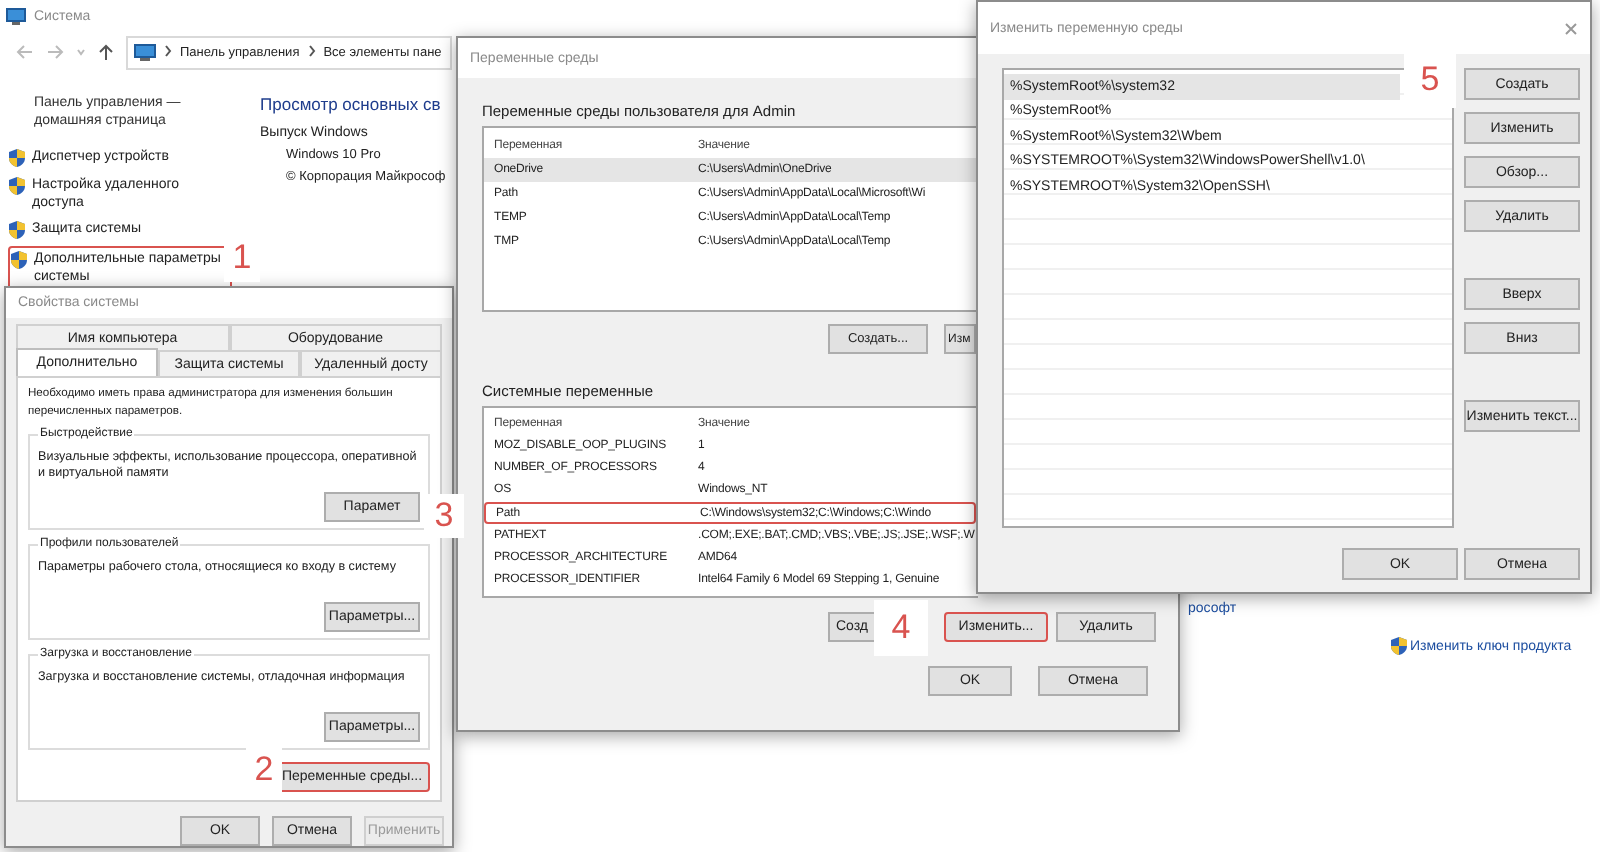 The height and width of the screenshot is (852, 1600). What do you see at coordinates (106, 52) in the screenshot?
I see `up-arrow-icon` at bounding box center [106, 52].